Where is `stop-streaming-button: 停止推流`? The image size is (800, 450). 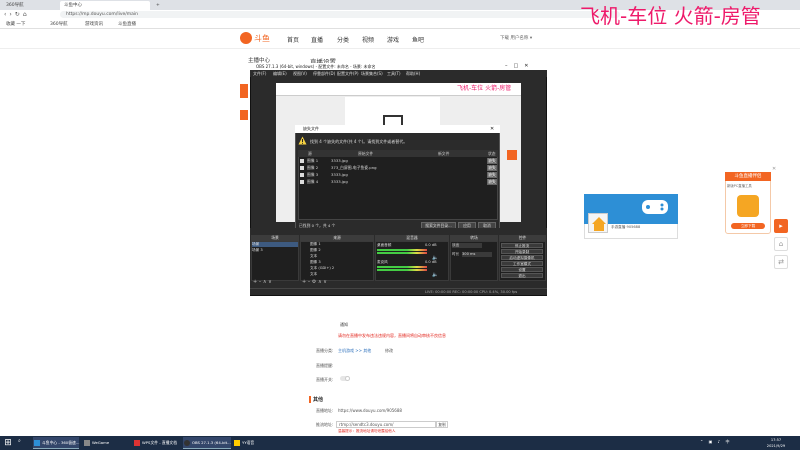 stop-streaming-button: 停止推流 is located at coordinates (522, 245).